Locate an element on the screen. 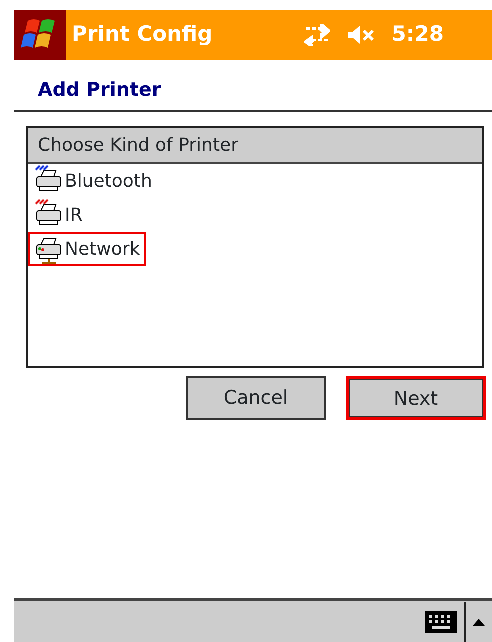 The image size is (492, 642). cancel-button: Cancel is located at coordinates (256, 398).